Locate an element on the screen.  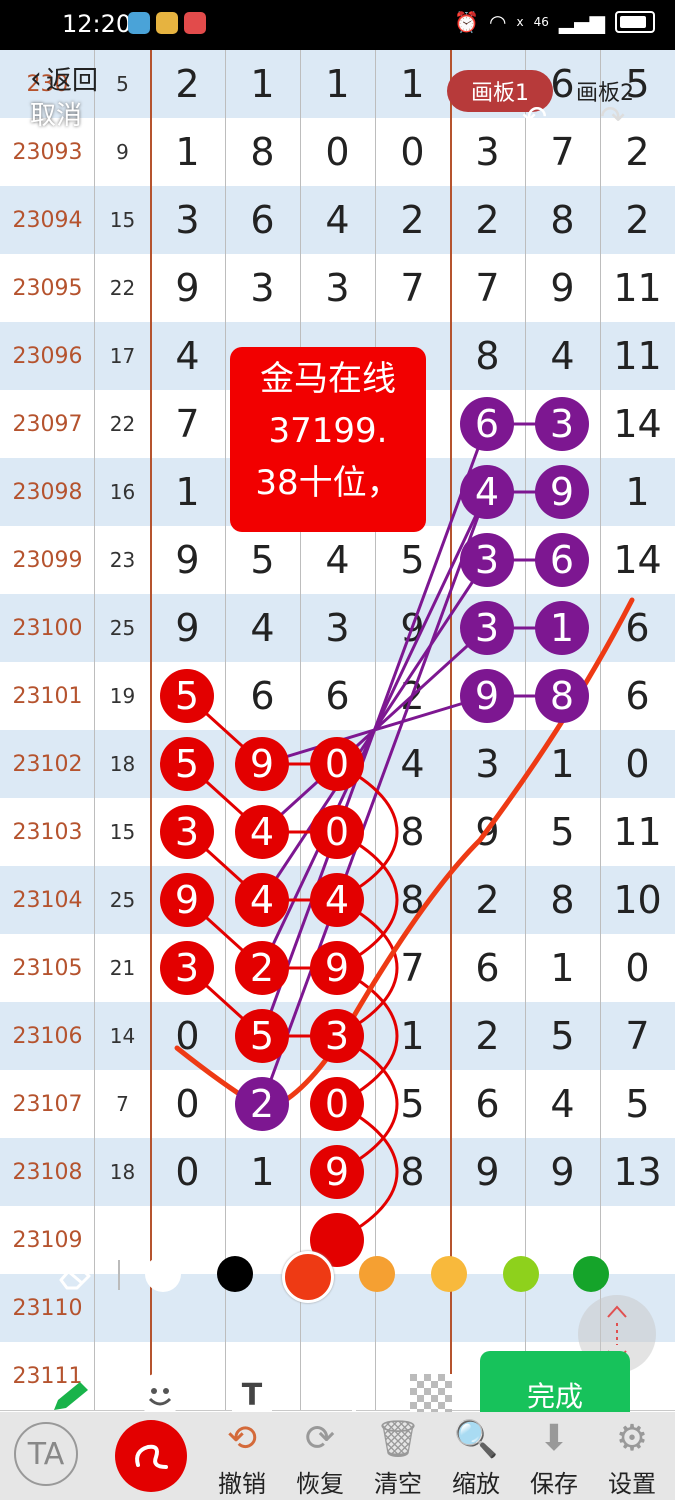
emoji-icon is located at coordinates (160, 1395).